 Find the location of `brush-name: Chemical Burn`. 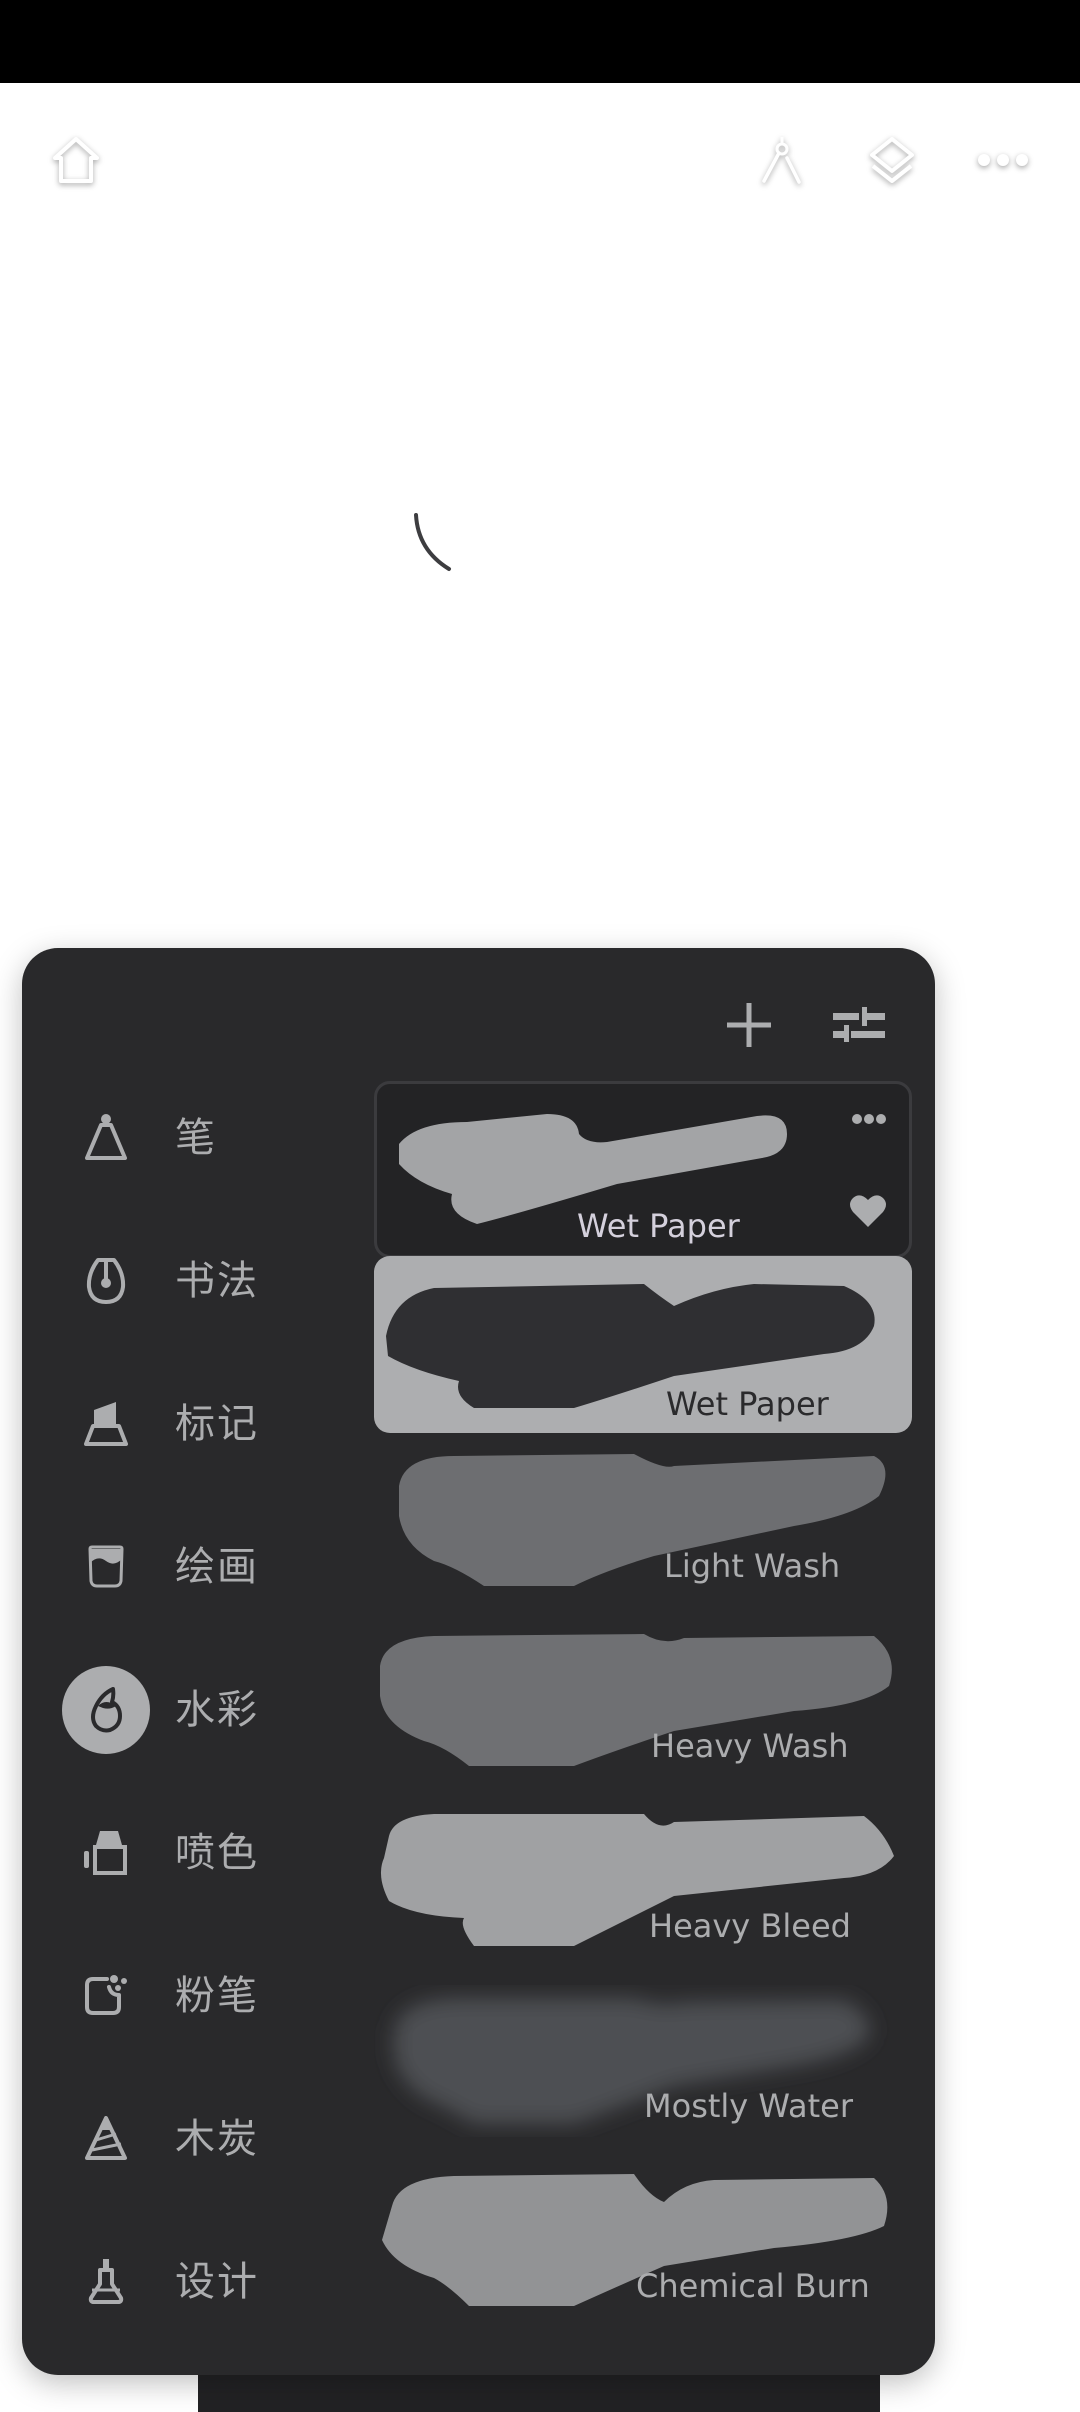

brush-name: Chemical Burn is located at coordinates (753, 2286).